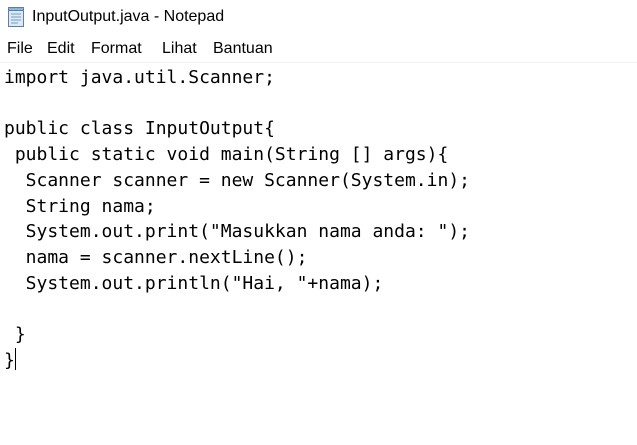 Image resolution: width=637 pixels, height=445 pixels. Describe the element at coordinates (16, 17) in the screenshot. I see `notepad-icon` at that location.